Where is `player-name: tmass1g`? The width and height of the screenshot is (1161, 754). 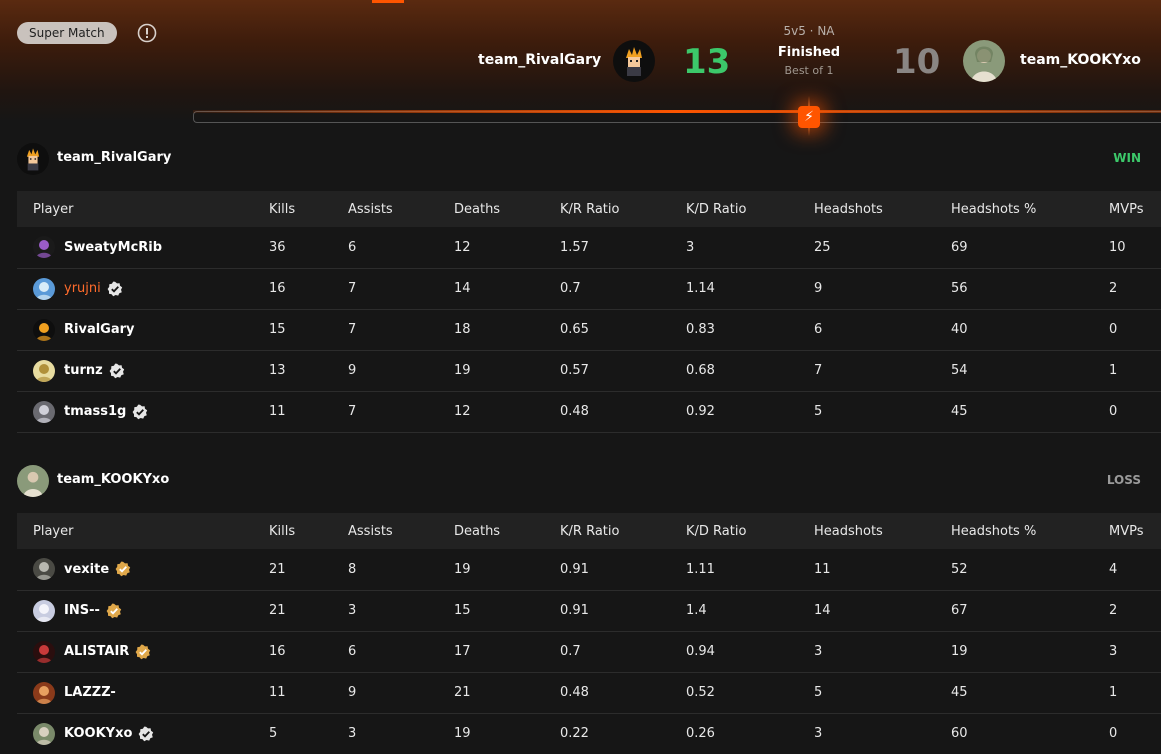
player-name: tmass1g is located at coordinates (95, 411).